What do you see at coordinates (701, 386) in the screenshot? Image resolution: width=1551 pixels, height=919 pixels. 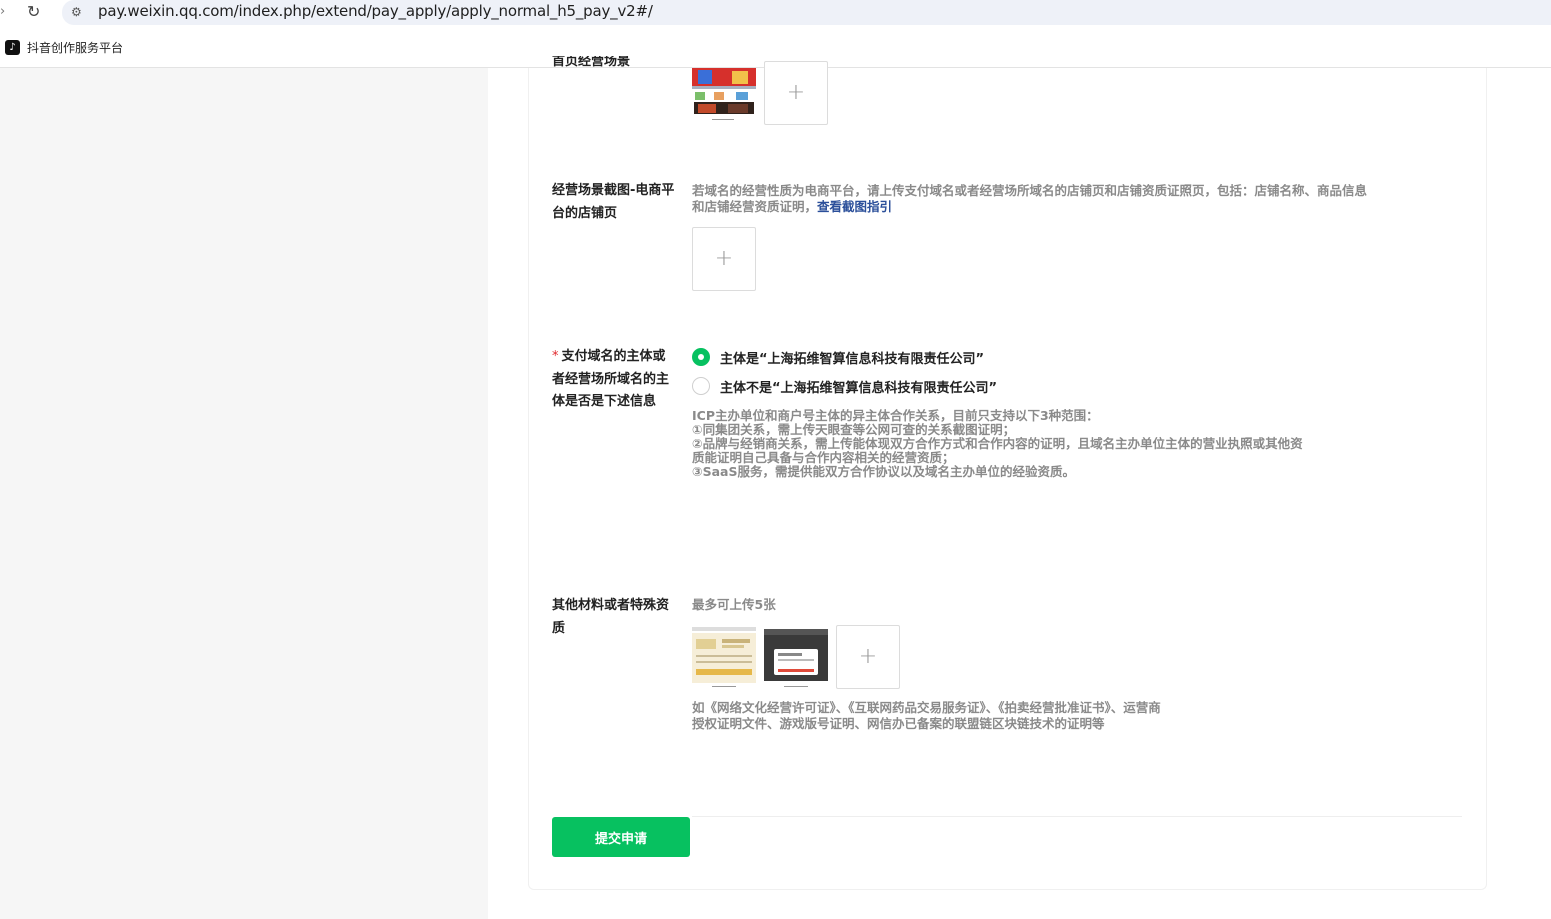 I see `radio-unchecked` at bounding box center [701, 386].